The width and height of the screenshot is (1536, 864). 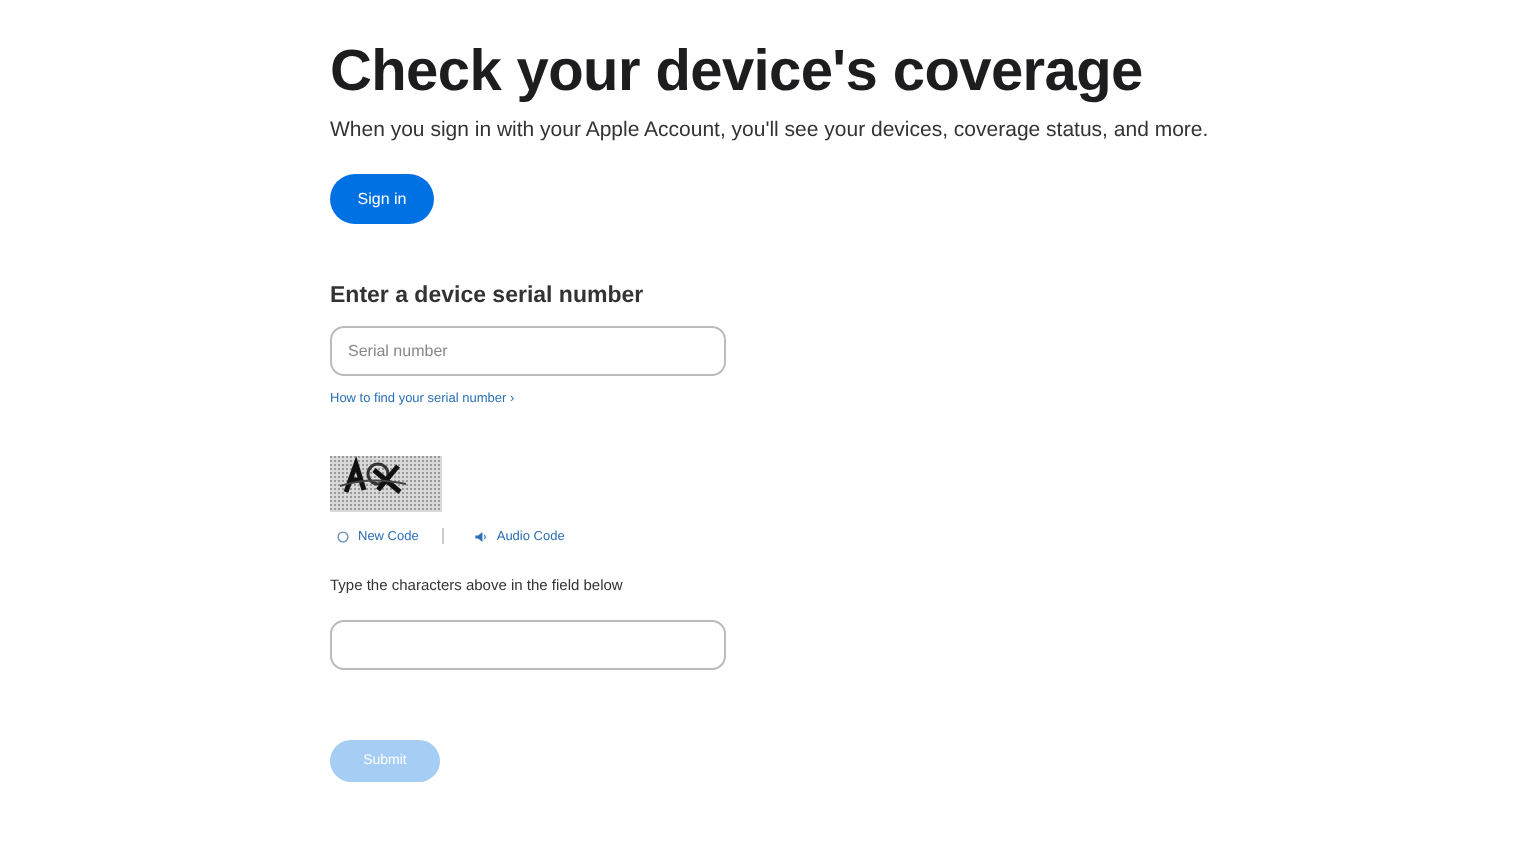 What do you see at coordinates (769, 130) in the screenshot?
I see `page-subtitle: When you sign in with your Apple Account, you'll see your devices, coverage status, and more.` at bounding box center [769, 130].